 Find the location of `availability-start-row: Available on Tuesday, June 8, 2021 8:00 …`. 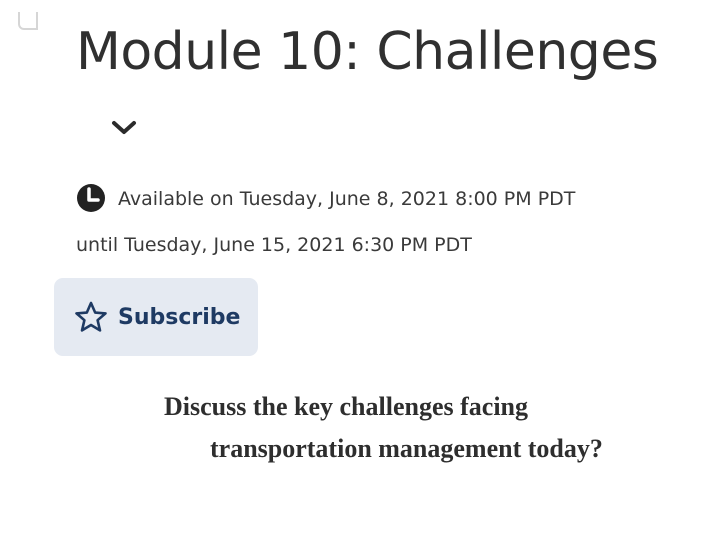

availability-start-row: Available on Tuesday, June 8, 2021 8:00 … is located at coordinates (376, 199).